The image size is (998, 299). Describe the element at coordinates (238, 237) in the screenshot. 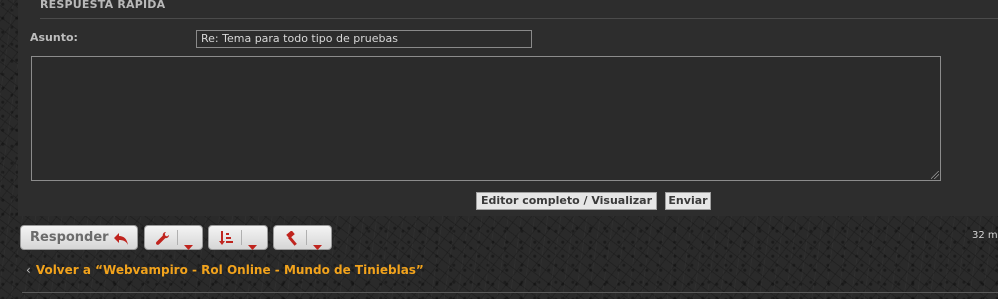

I see `sort-button` at that location.